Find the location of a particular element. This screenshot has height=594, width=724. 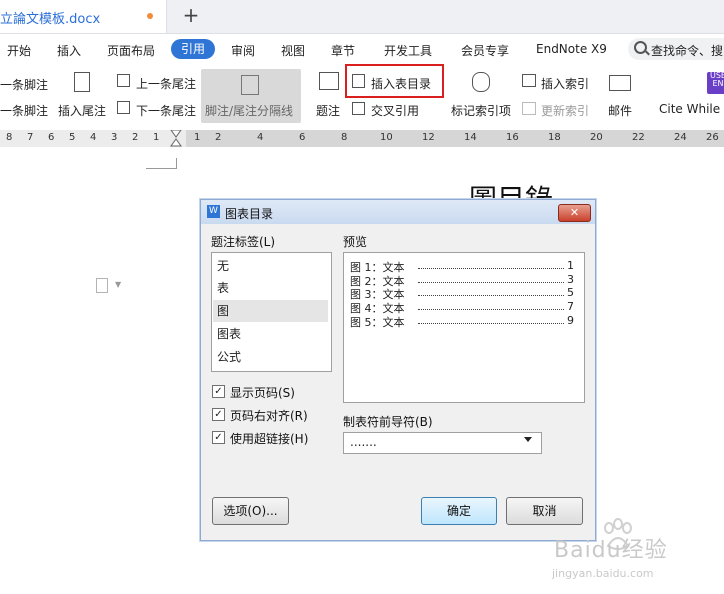

document-tab-title: 立論文模板.docx is located at coordinates (50, 19).